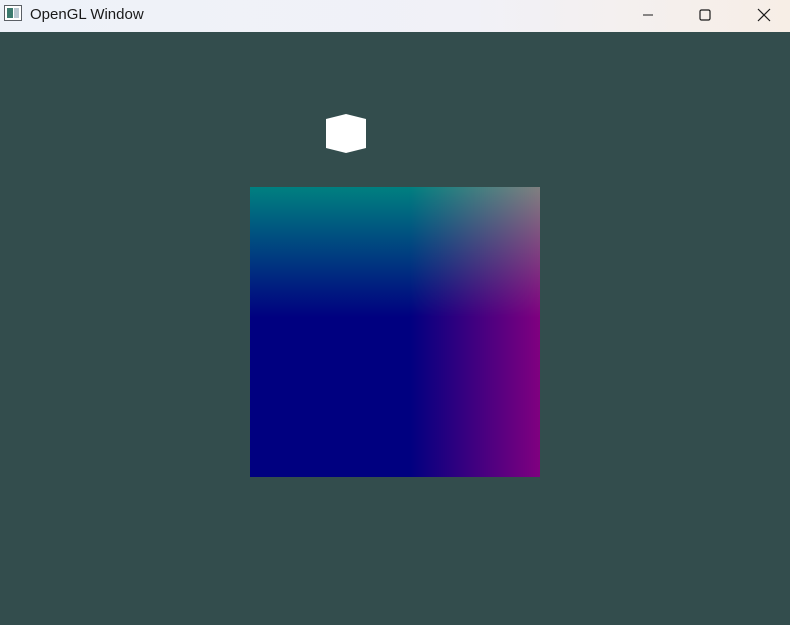 The height and width of the screenshot is (625, 790). Describe the element at coordinates (13, 13) in the screenshot. I see `app-window-icon` at that location.